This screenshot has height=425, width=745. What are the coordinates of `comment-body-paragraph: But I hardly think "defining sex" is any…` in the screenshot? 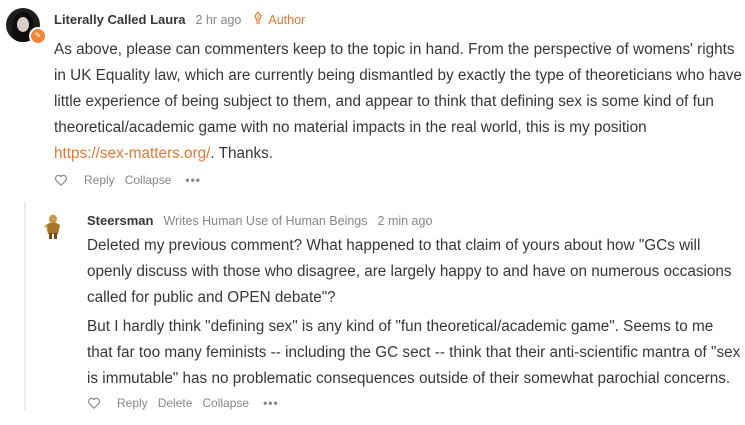 It's located at (414, 352).